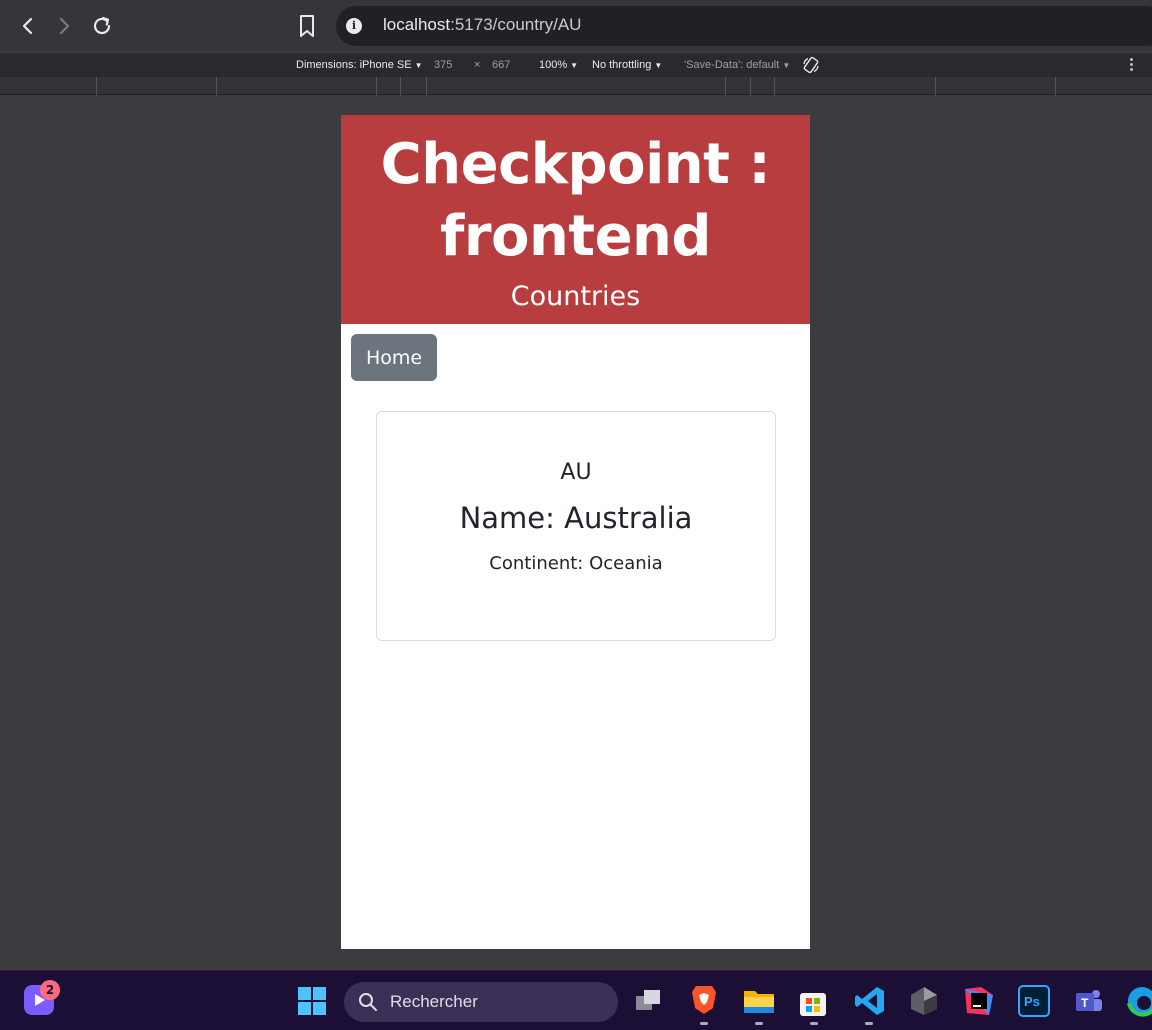  I want to click on folder-icon, so click(759, 1002).